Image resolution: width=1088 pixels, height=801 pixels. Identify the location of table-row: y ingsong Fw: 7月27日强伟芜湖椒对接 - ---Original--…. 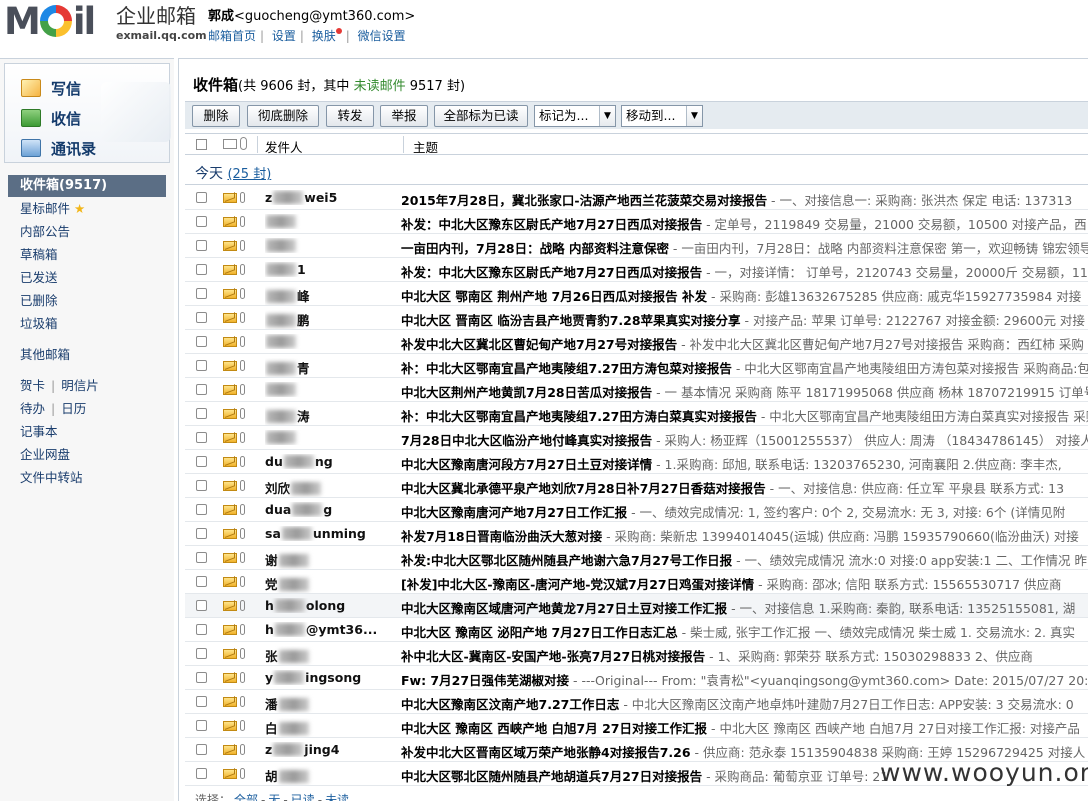
(636, 678).